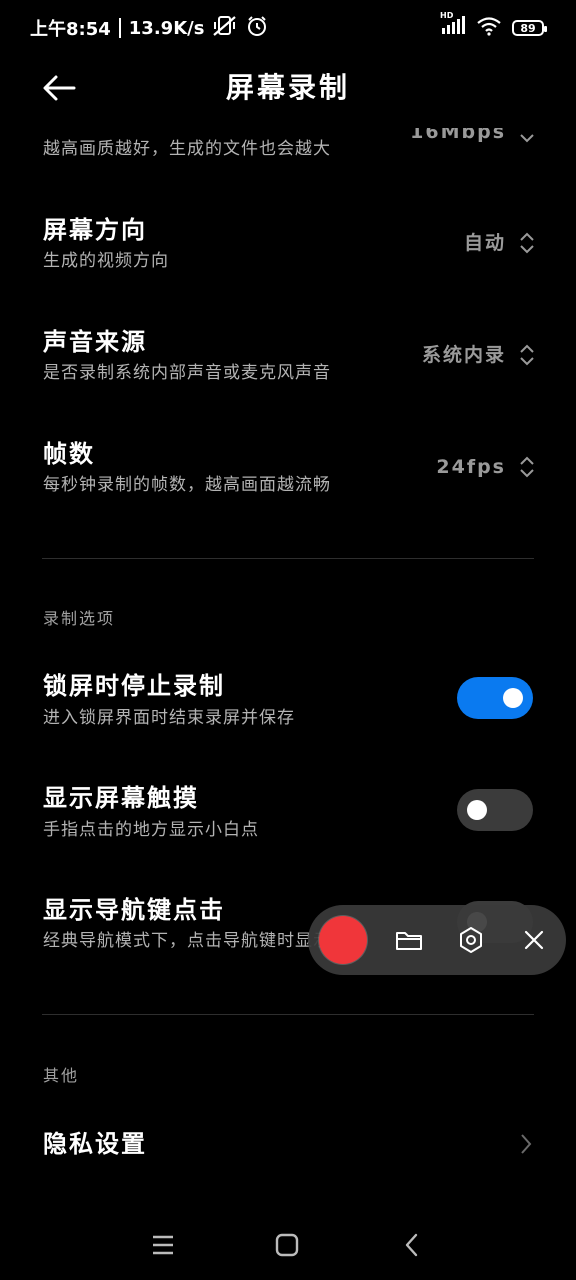 The image size is (576, 1280). I want to click on audio-source-subtitle: 是否录制系统内部声音或麦克风声音, so click(187, 373).